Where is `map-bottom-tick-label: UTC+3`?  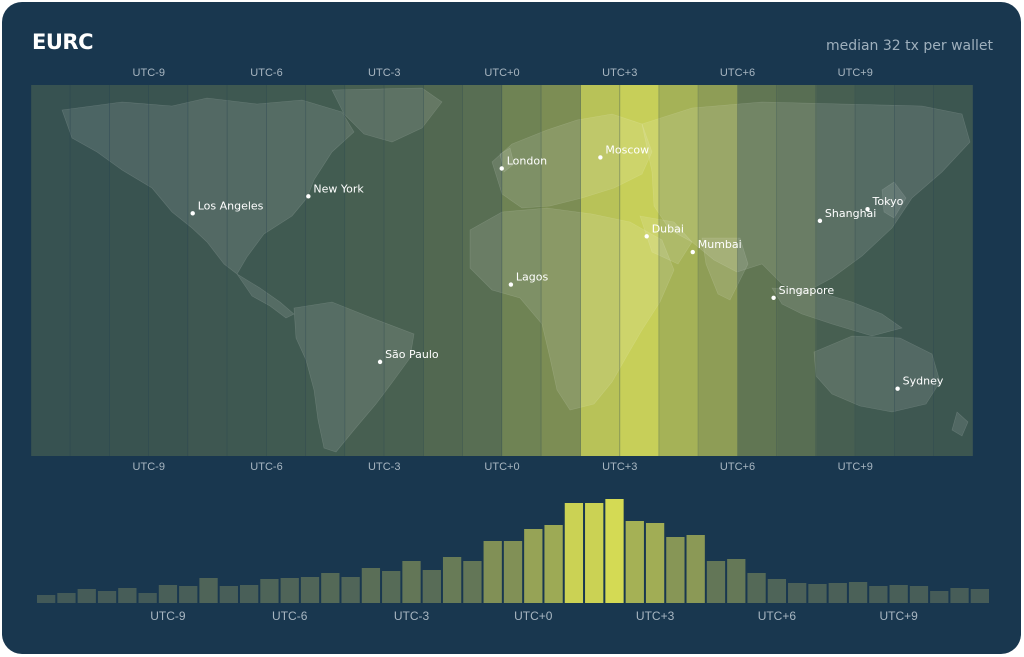
map-bottom-tick-label: UTC+3 is located at coordinates (619, 467).